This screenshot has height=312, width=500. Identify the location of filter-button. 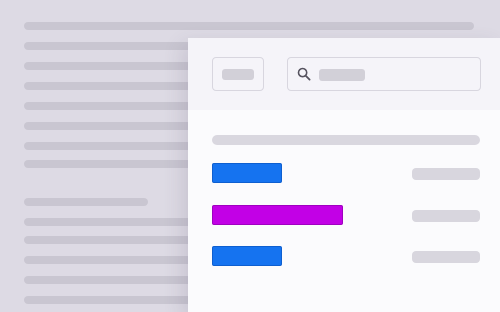
(238, 74).